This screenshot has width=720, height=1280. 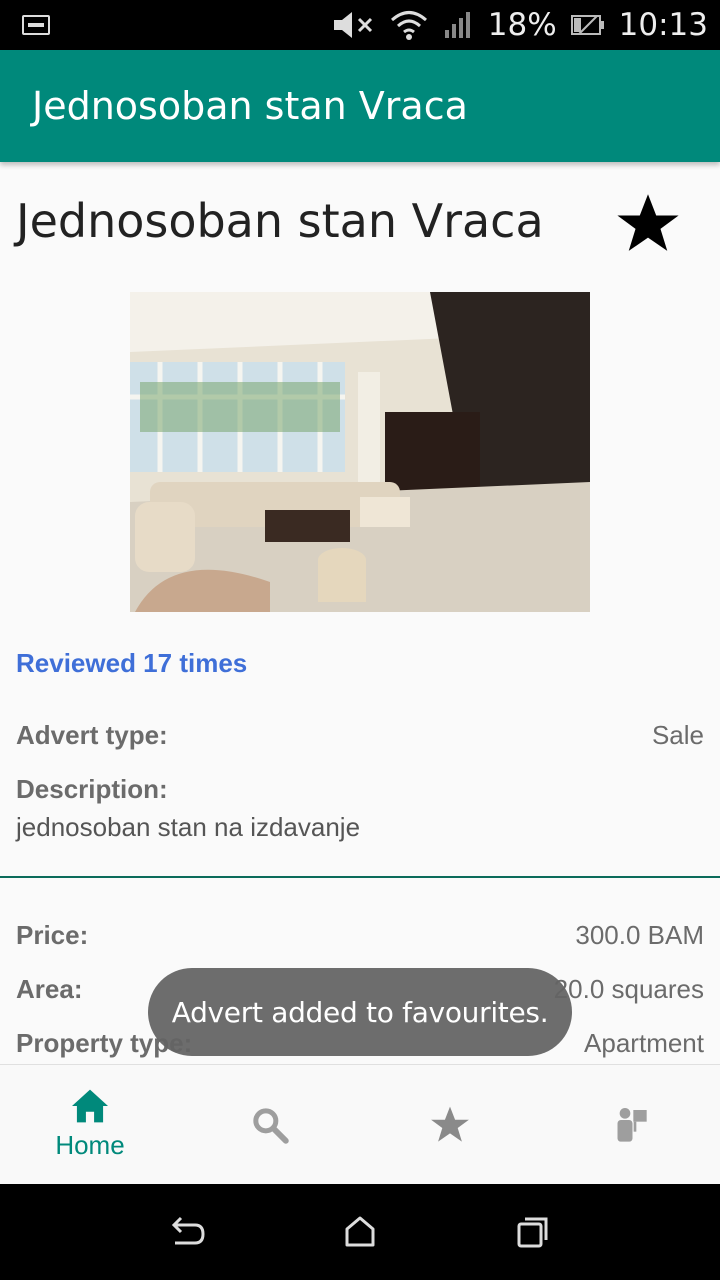 I want to click on advert-type-row: Advert type: Sale, so click(x=360, y=735).